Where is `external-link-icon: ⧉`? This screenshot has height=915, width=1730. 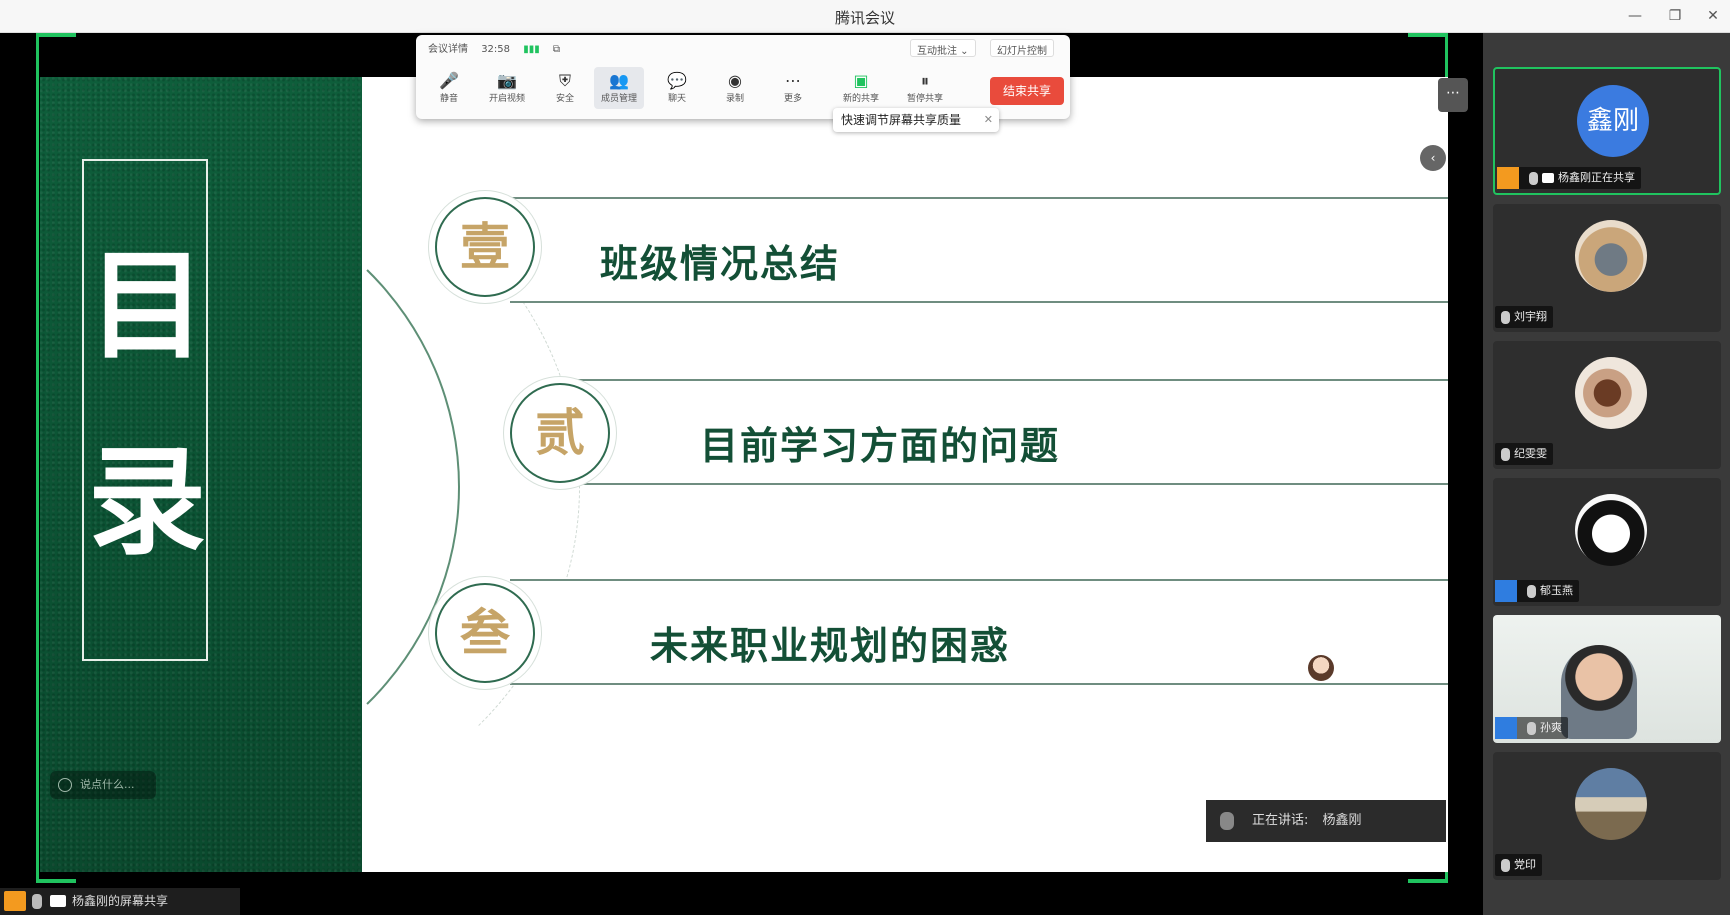
external-link-icon: ⧉ is located at coordinates (556, 49).